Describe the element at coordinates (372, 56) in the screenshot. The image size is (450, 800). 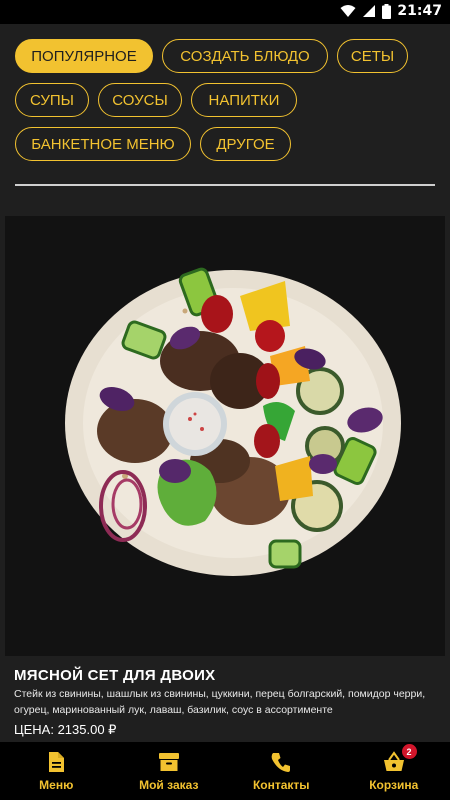
I see `chip-sets: СЕТЫ` at that location.